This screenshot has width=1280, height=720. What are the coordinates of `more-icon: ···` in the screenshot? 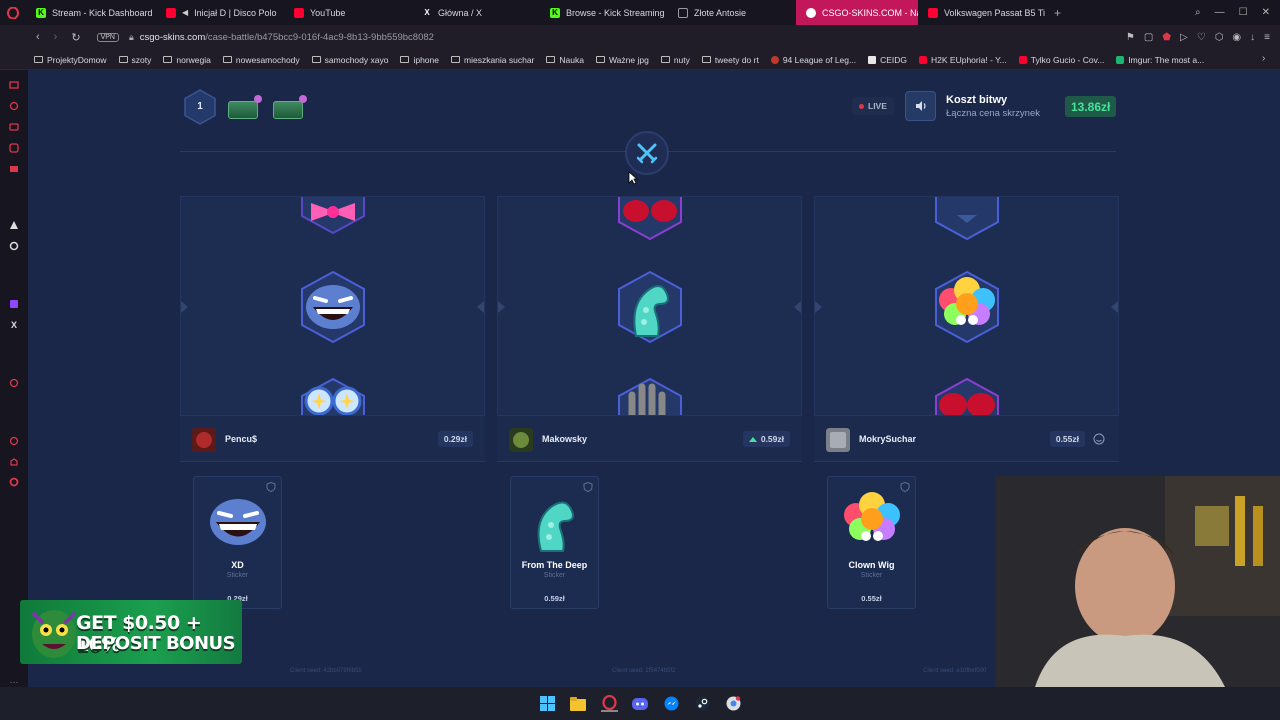 It's located at (14, 681).